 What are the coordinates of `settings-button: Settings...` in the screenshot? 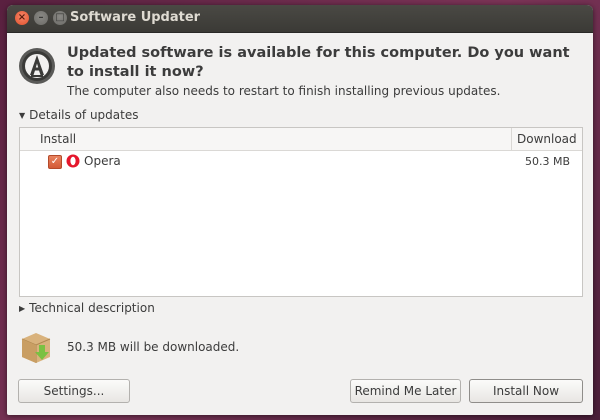 It's located at (74, 391).